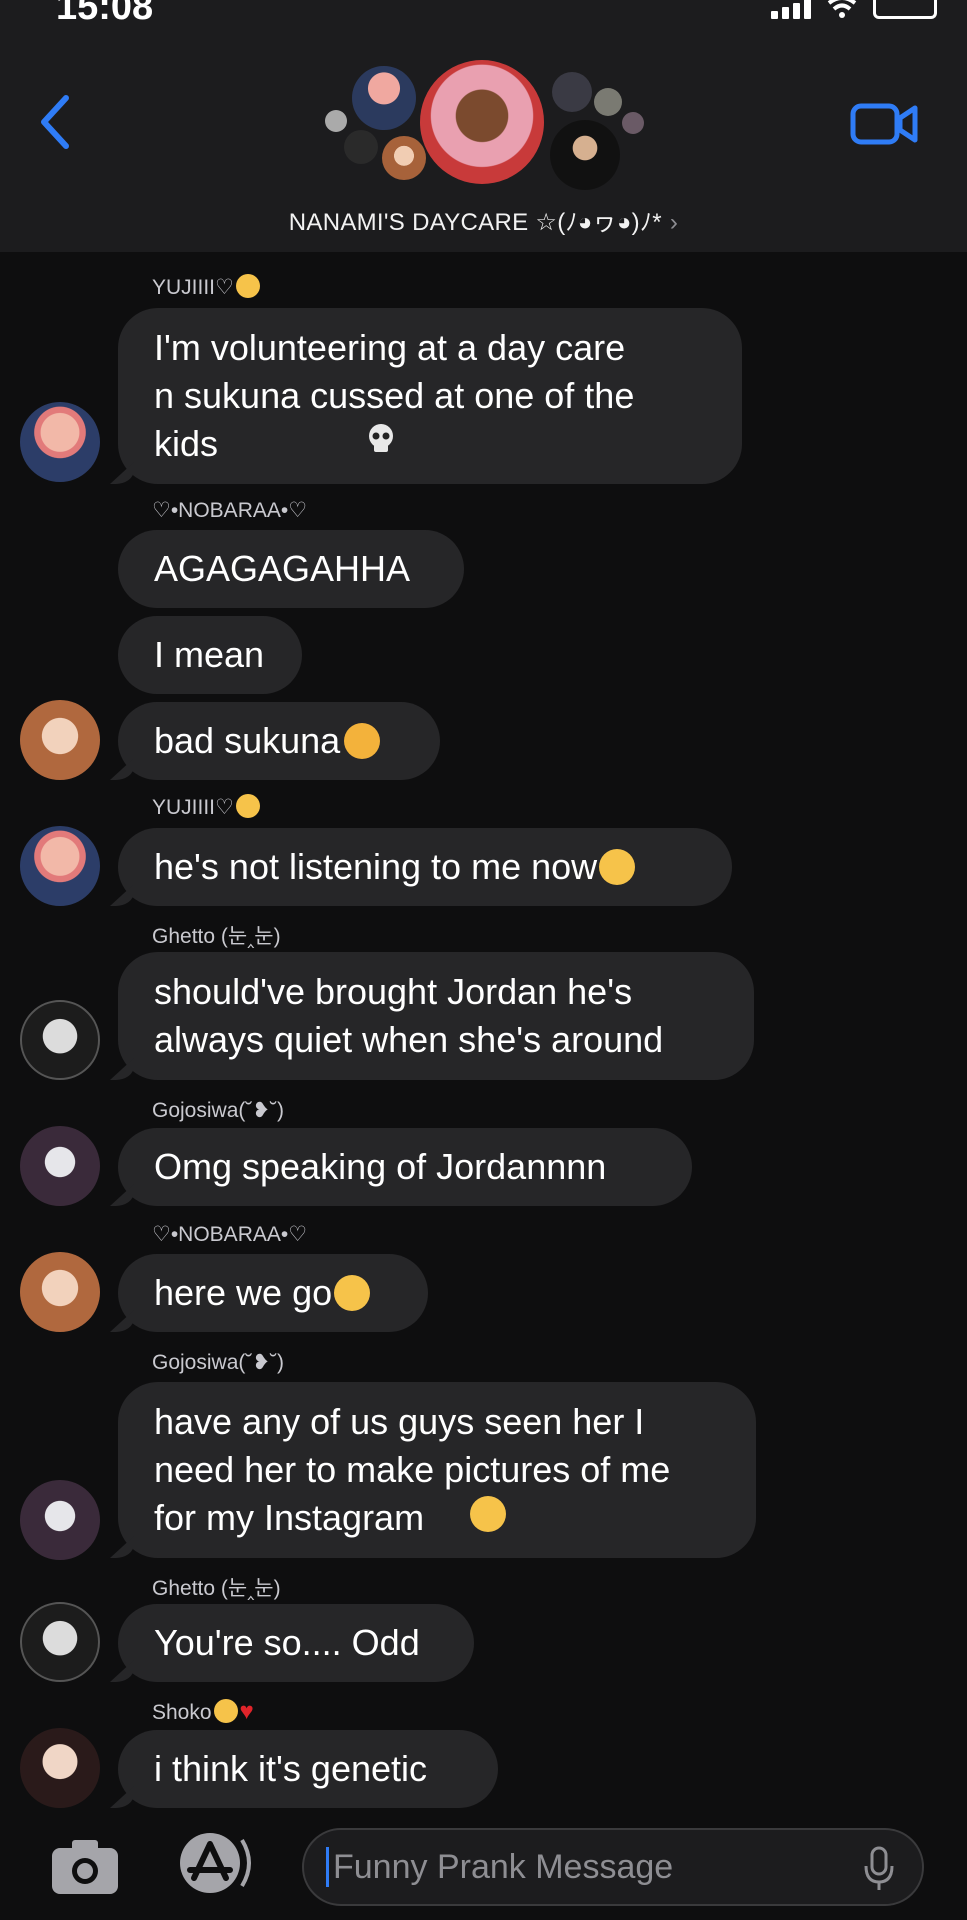  I want to click on message-bubble: he's not listening to me now, so click(425, 867).